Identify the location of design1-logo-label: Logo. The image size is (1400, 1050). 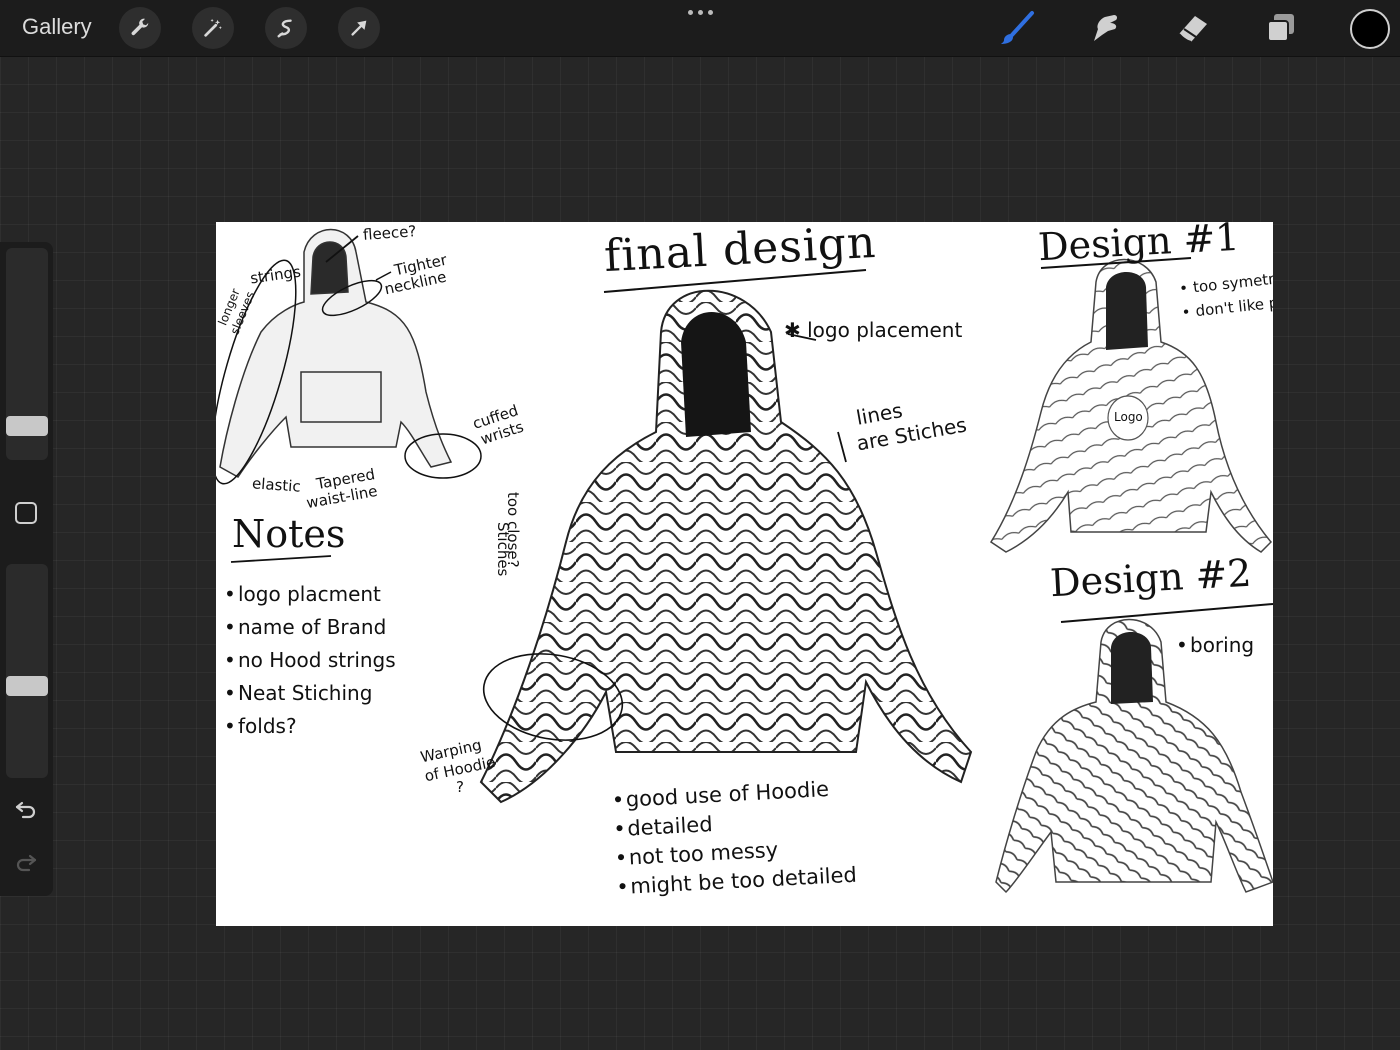
(1128, 417).